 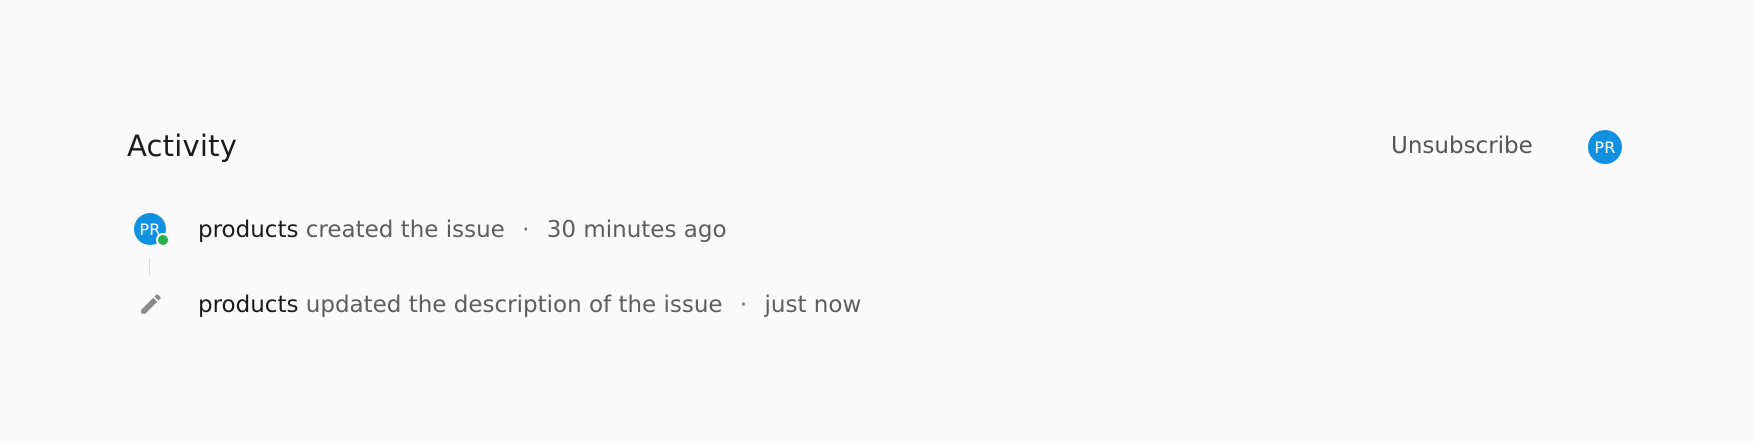 I want to click on activity-title: Activity, so click(x=182, y=146).